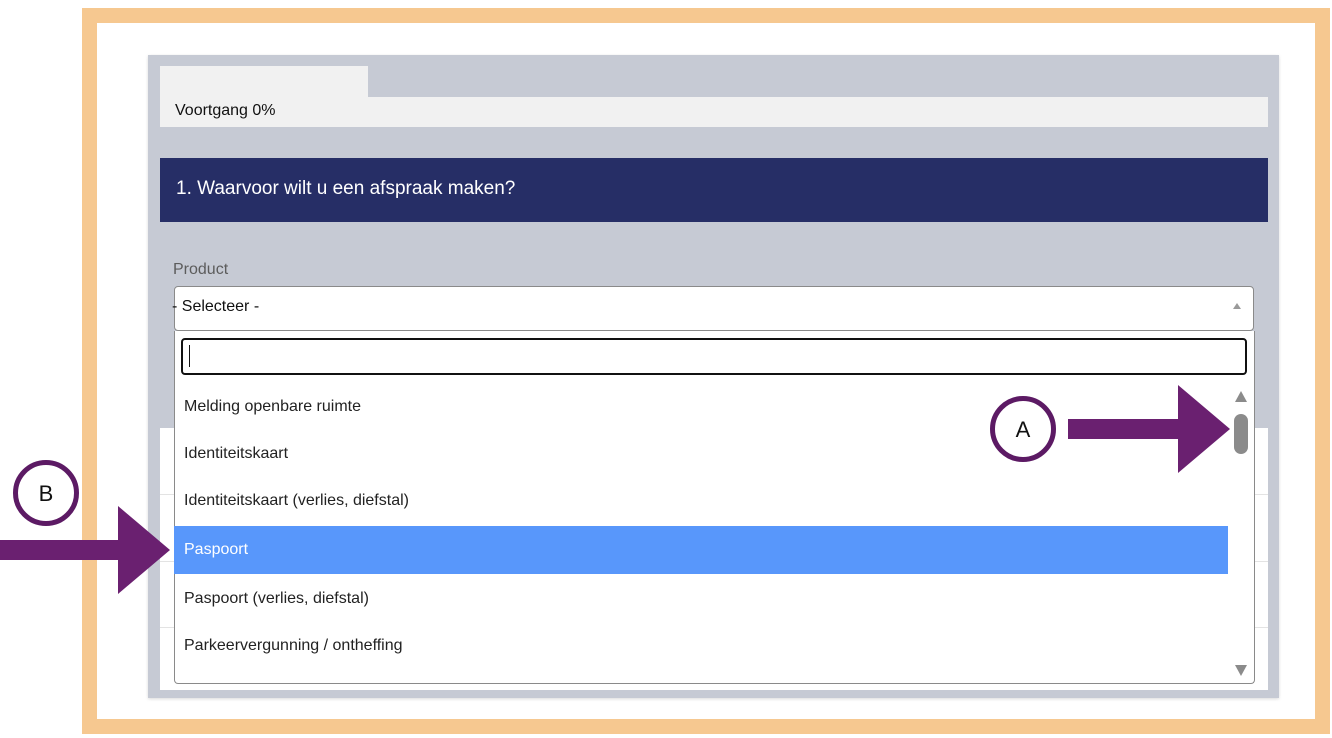 The height and width of the screenshot is (738, 1332). What do you see at coordinates (1241, 434) in the screenshot?
I see `scrollbar-thumb` at bounding box center [1241, 434].